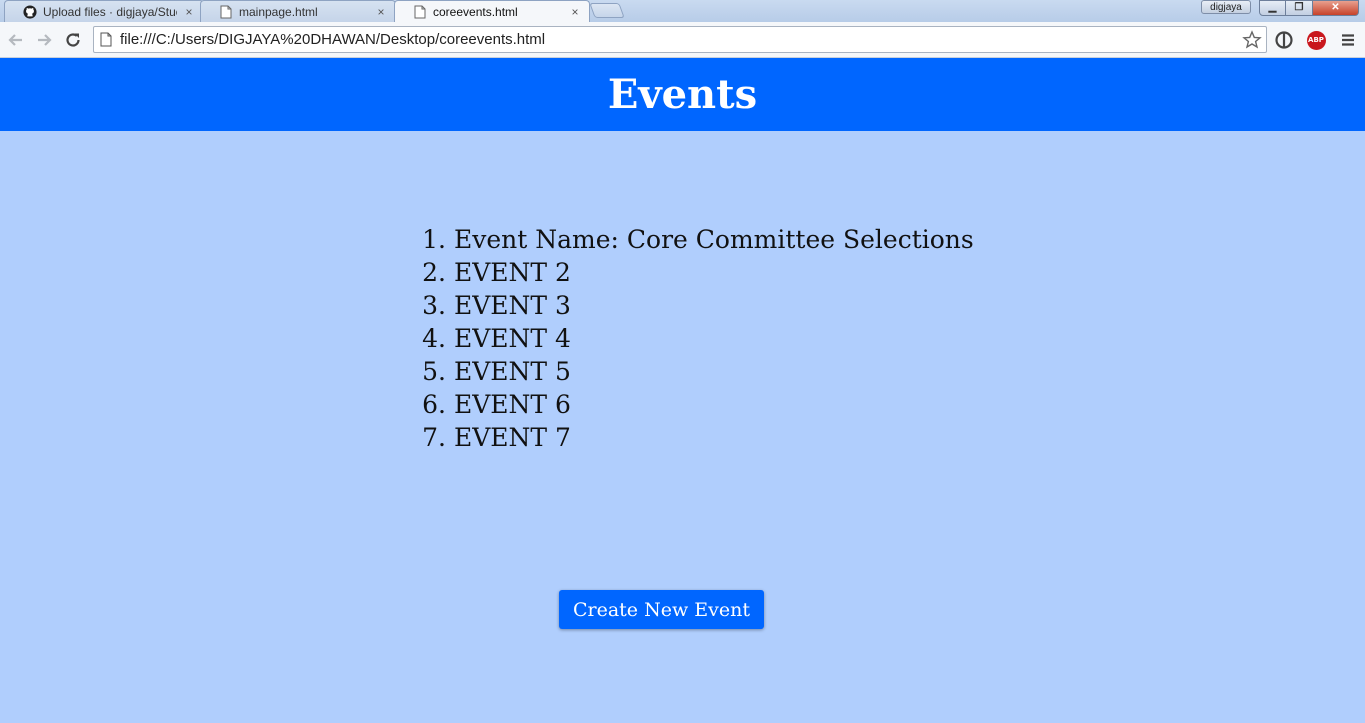 The height and width of the screenshot is (723, 1365). I want to click on list-item: 3. EVENT 3, so click(730, 305).